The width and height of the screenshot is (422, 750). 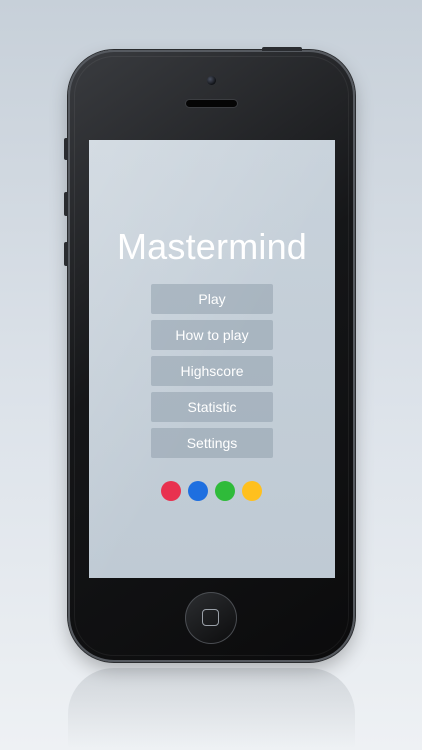 I want to click on red-peg-icon, so click(x=171, y=491).